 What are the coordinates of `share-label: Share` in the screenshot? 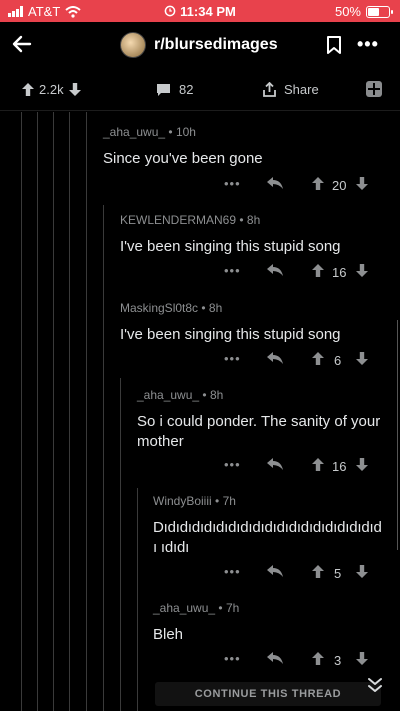 It's located at (301, 89).